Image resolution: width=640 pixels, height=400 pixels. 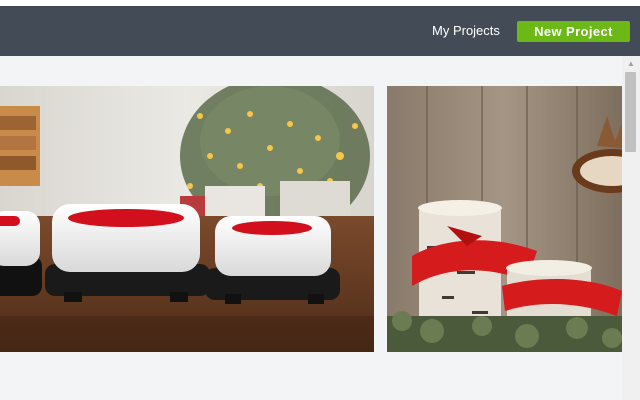 I want to click on top-navigation-bar: My Projects New Project, so click(x=320, y=31).